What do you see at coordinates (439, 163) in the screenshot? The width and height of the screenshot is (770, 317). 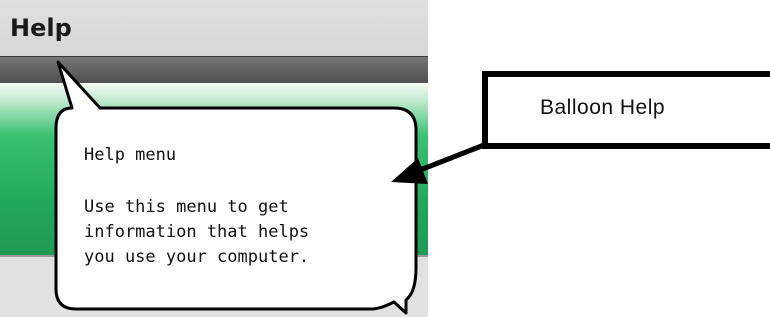 I see `callout-arrow-icon` at bounding box center [439, 163].